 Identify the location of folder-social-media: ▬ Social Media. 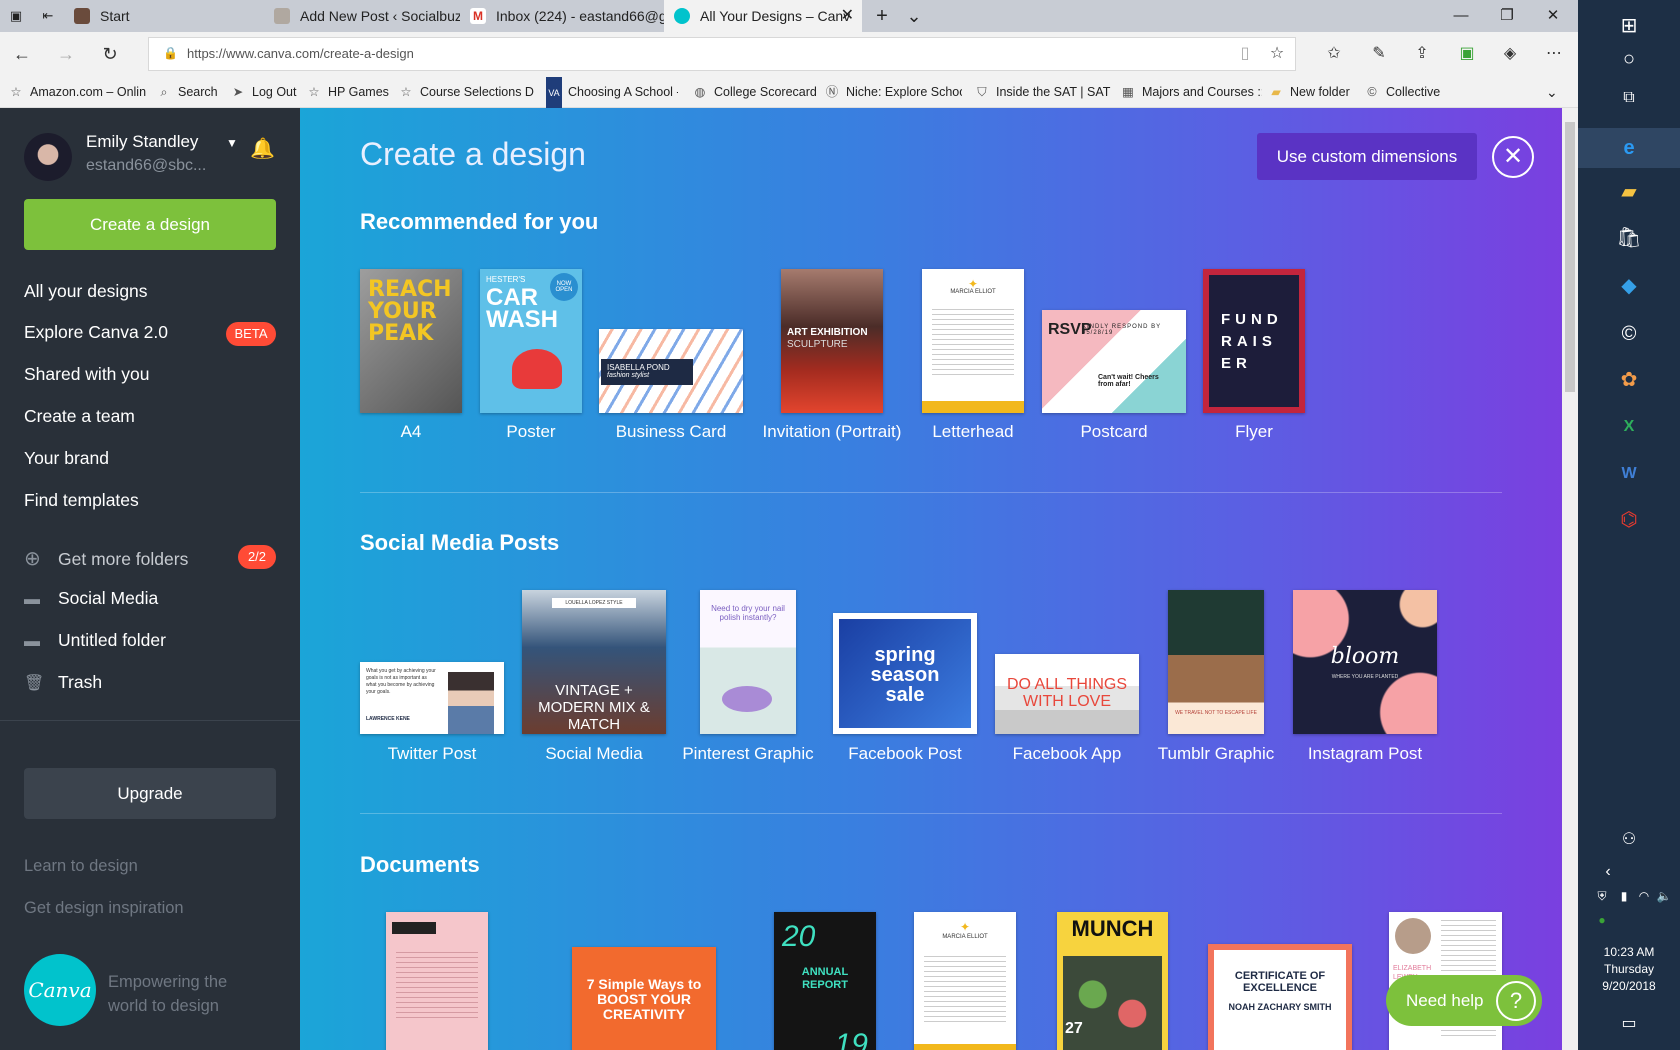
(91, 598).